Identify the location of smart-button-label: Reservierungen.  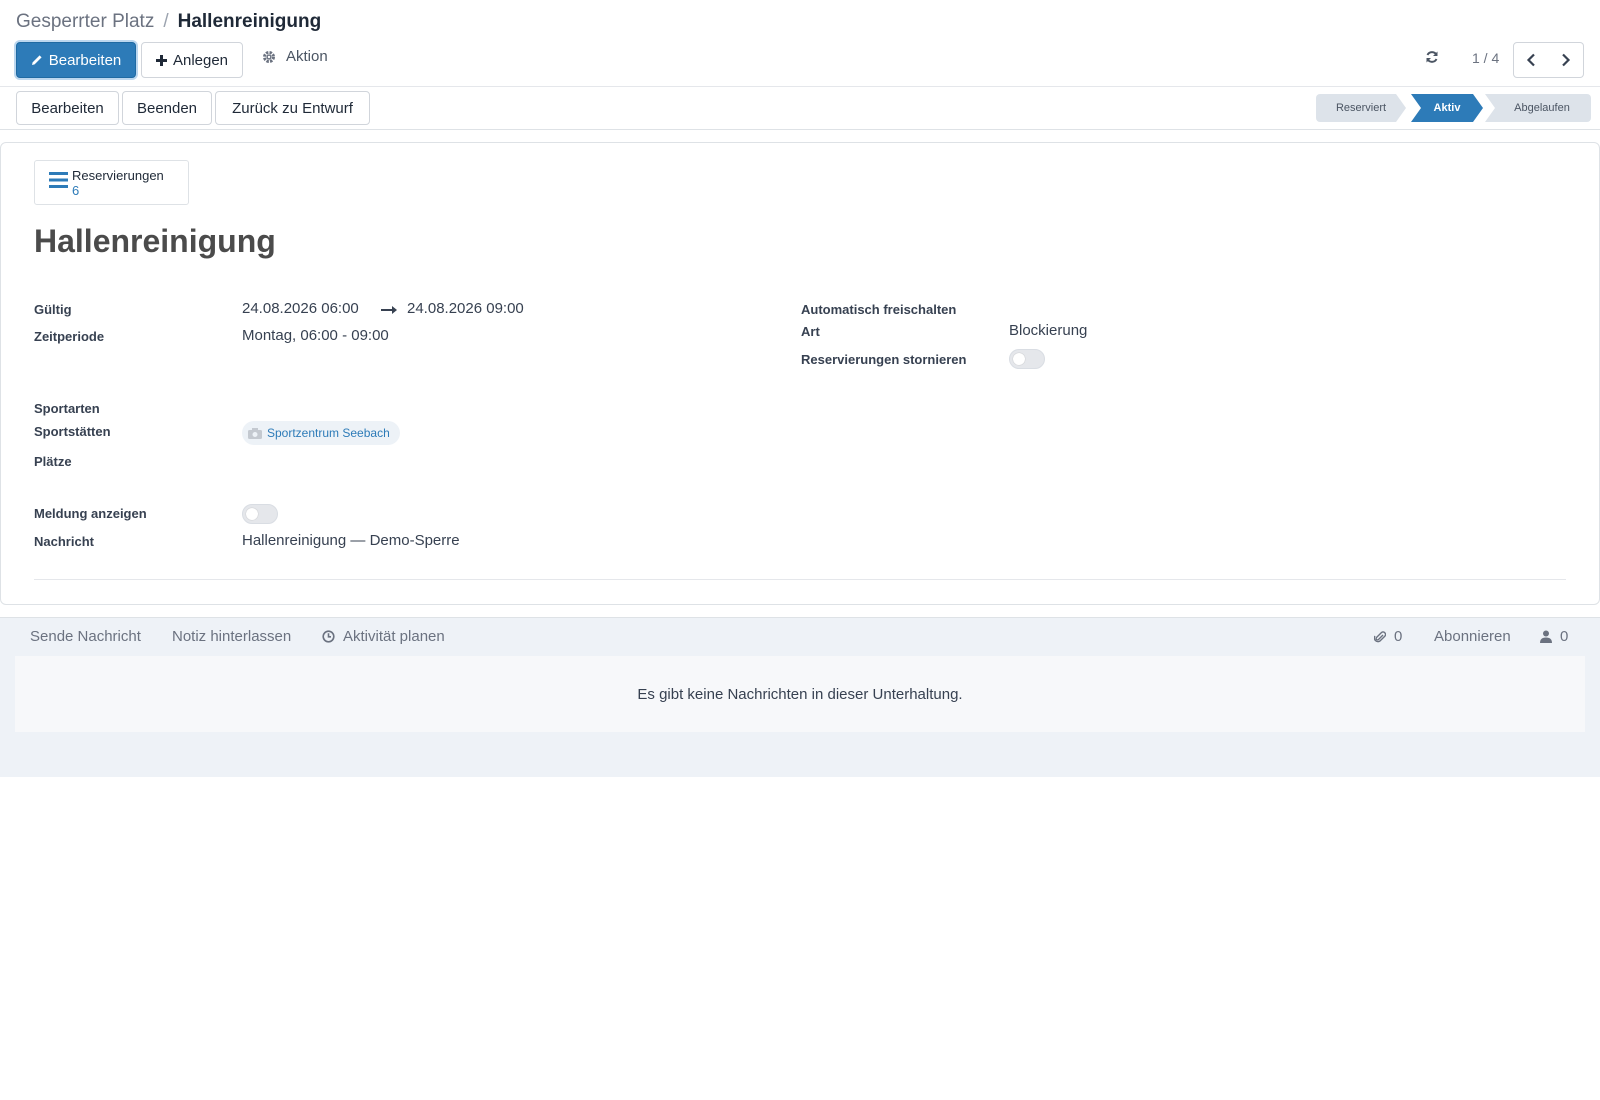
(118, 175).